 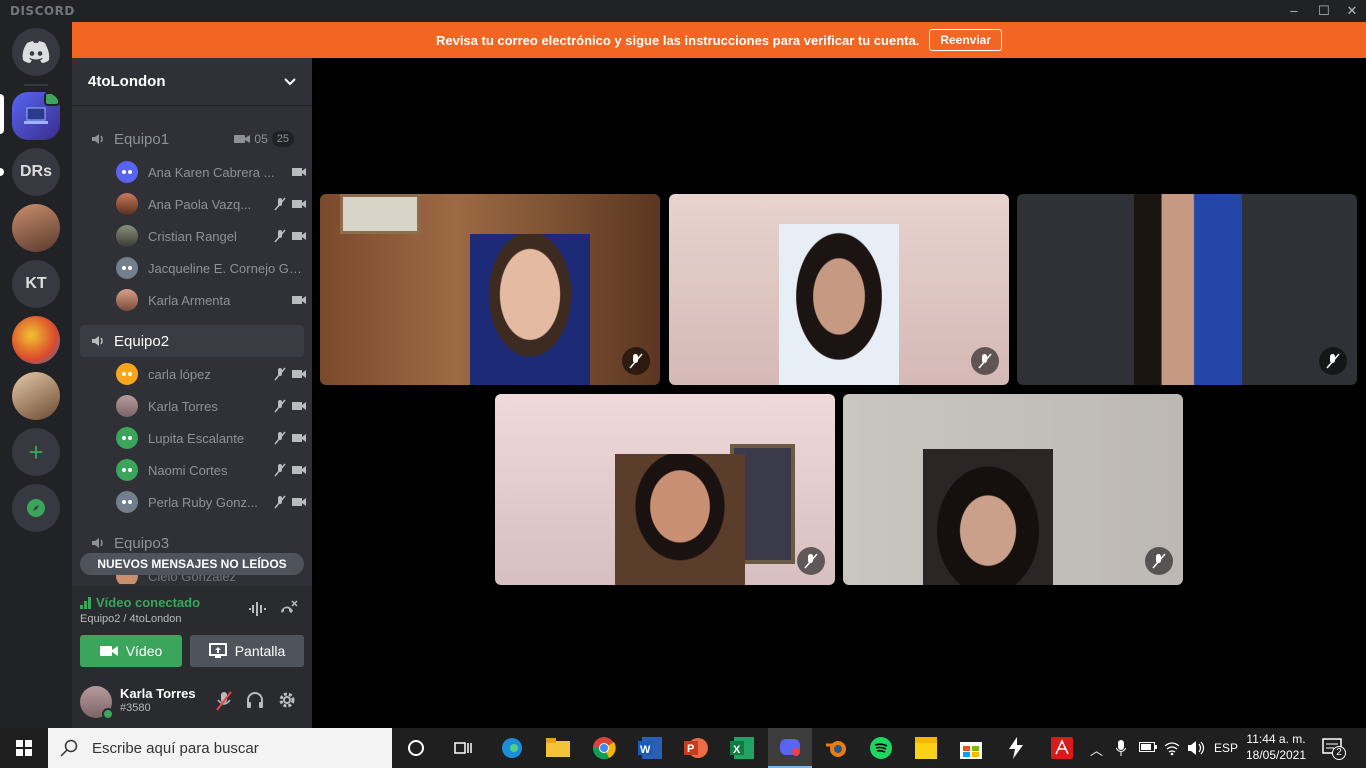 I want to click on video-button-label: Vídeo, so click(x=144, y=651).